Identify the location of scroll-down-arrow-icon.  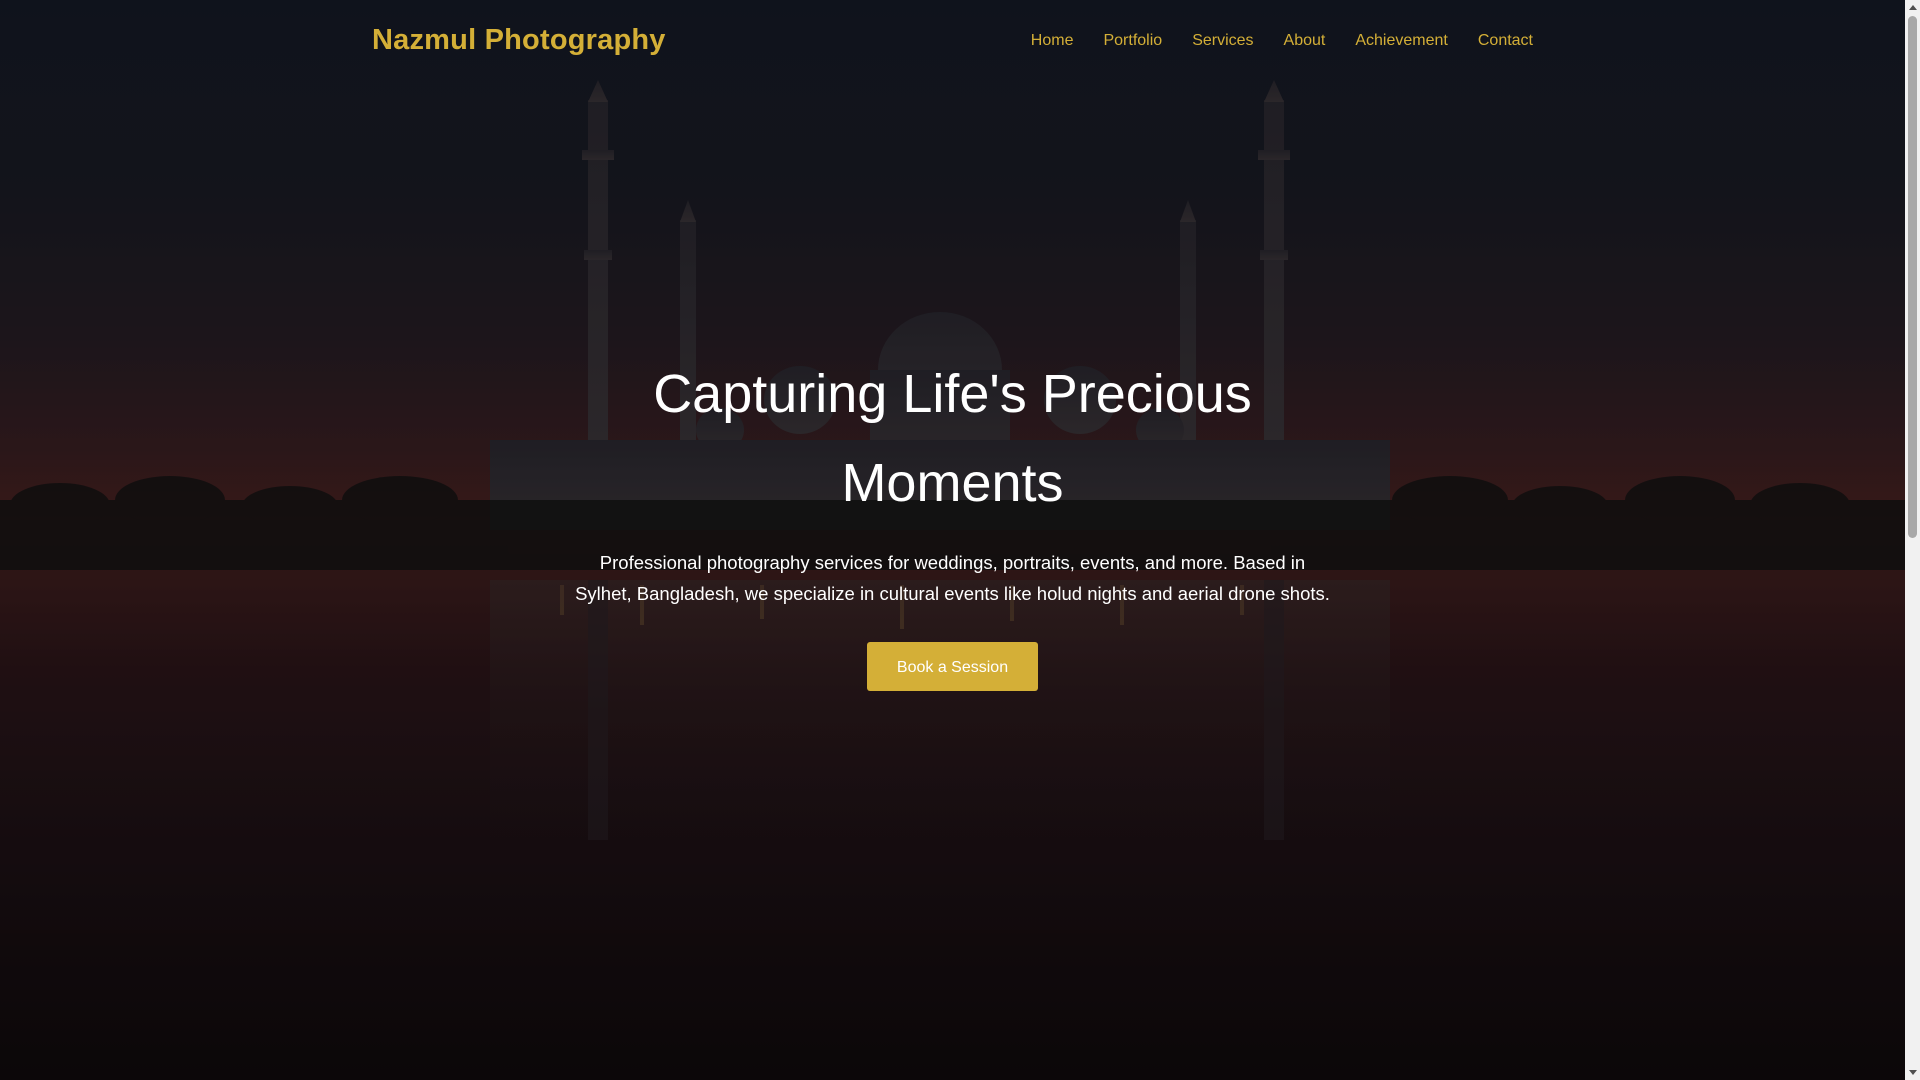
(1912, 1072).